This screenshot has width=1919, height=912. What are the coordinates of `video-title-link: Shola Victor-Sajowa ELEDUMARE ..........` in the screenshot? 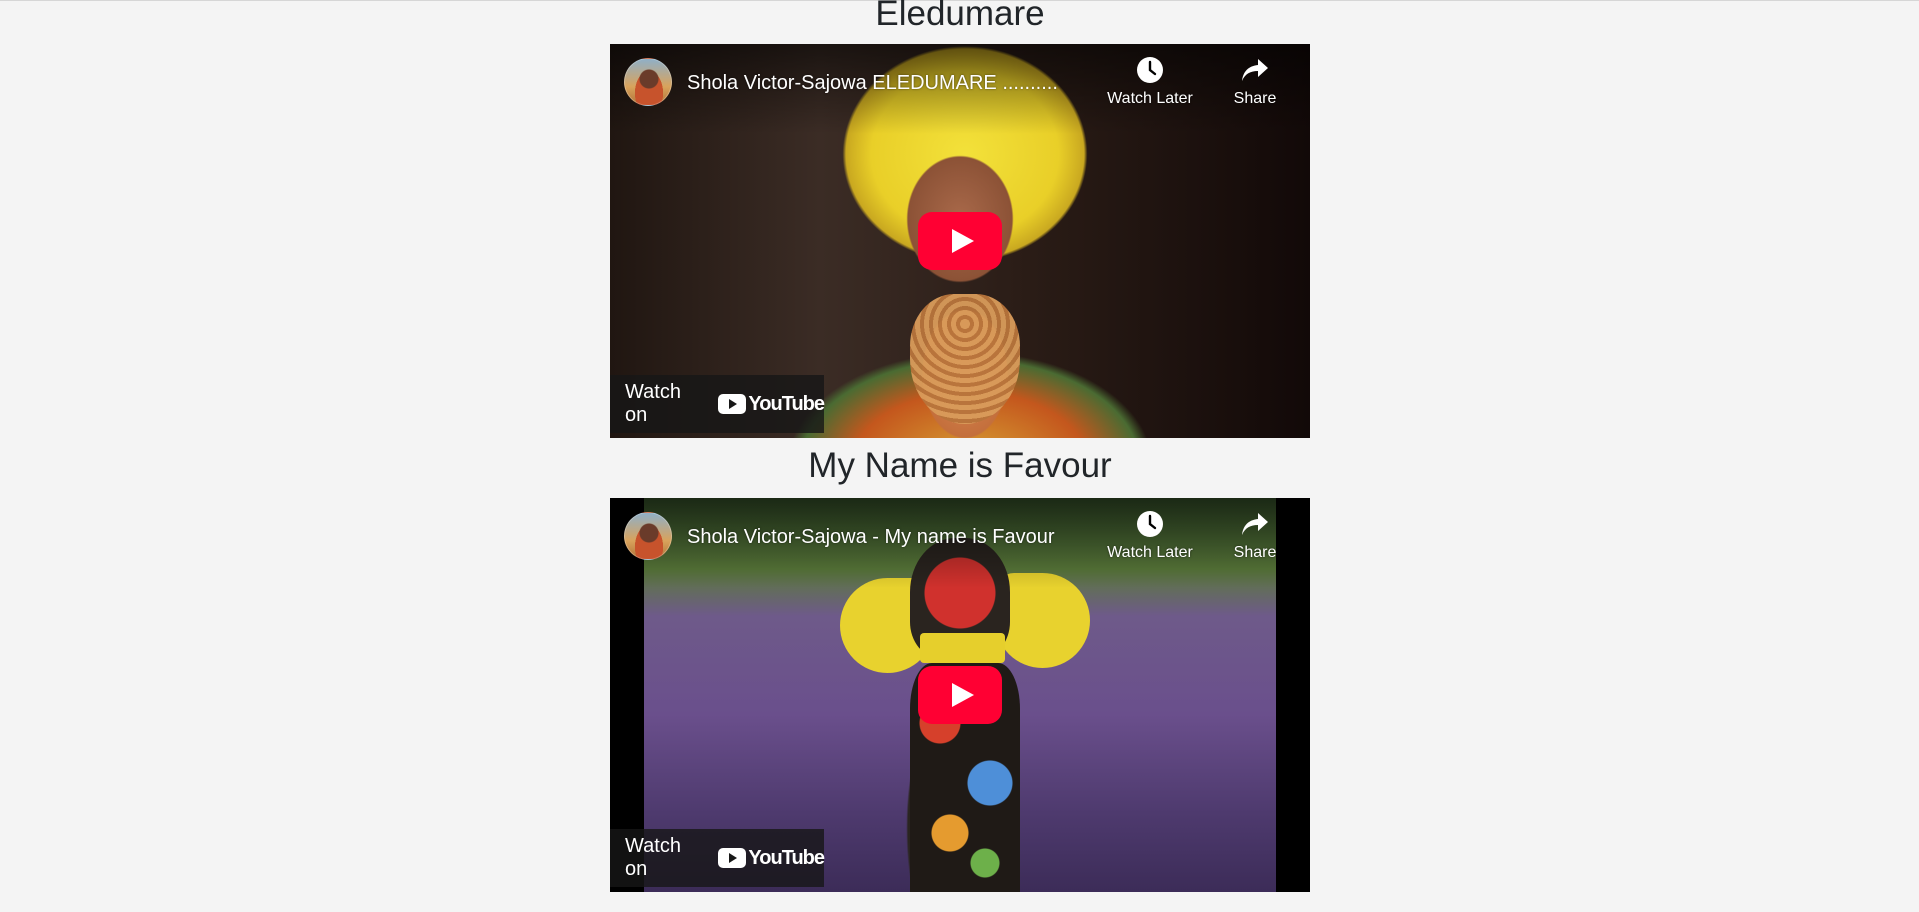 It's located at (889, 83).